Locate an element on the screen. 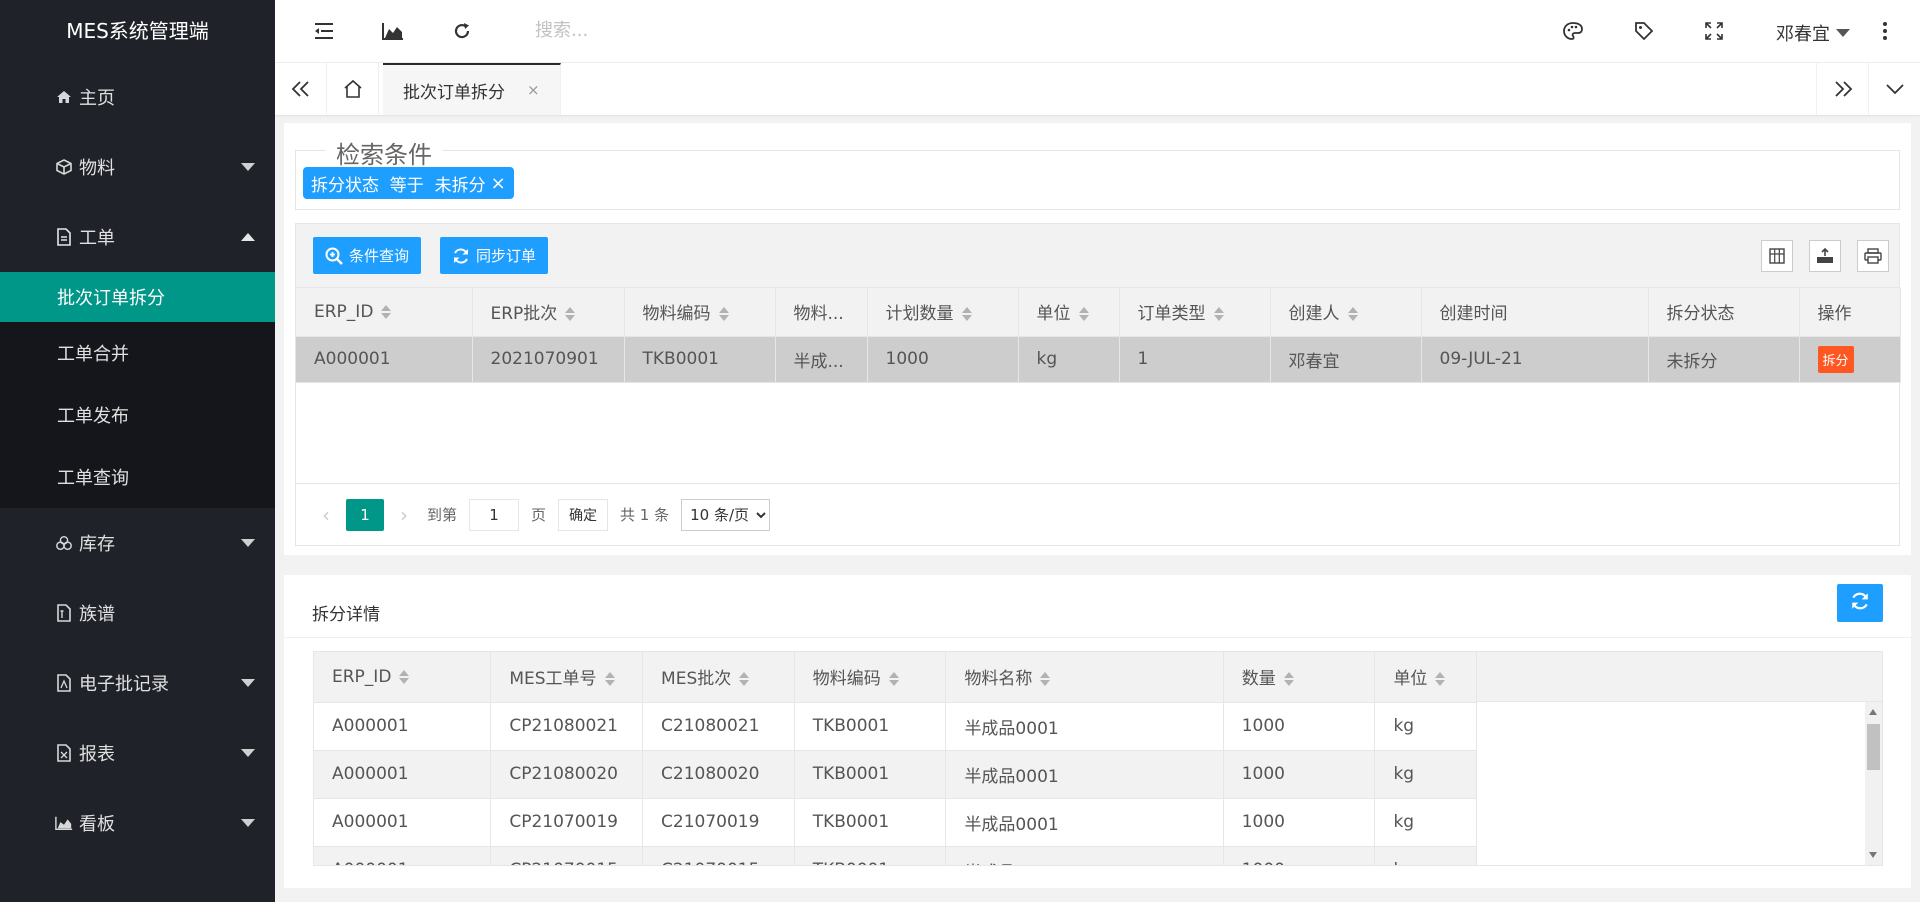 This screenshot has width=1920, height=902. sidebar-subitem-merge: 工单合并 is located at coordinates (137, 353).